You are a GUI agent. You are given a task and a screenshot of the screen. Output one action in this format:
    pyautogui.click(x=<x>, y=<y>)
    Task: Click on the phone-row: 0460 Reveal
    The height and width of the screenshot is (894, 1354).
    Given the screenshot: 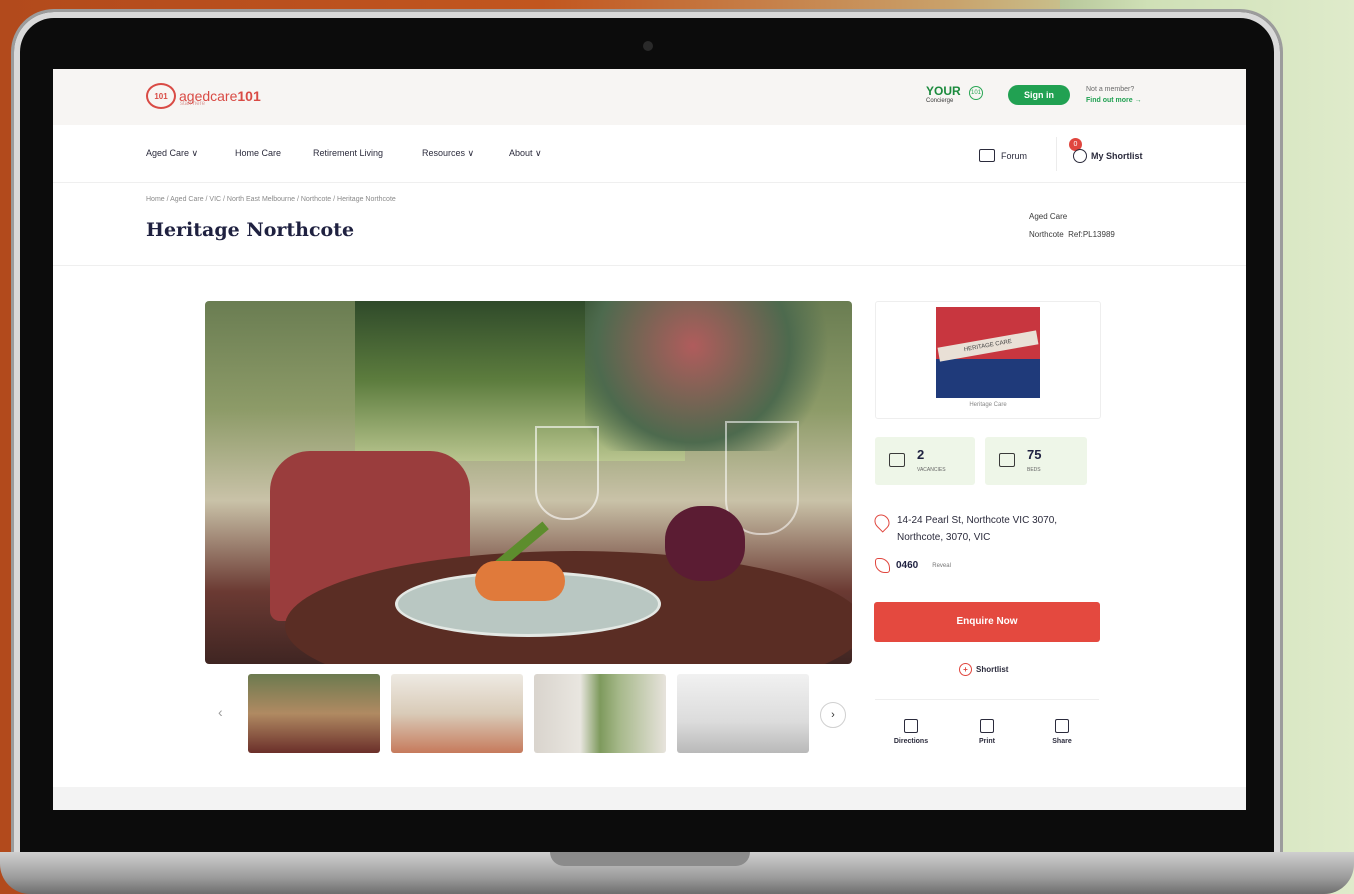 What is the action you would take?
    pyautogui.click(x=913, y=565)
    